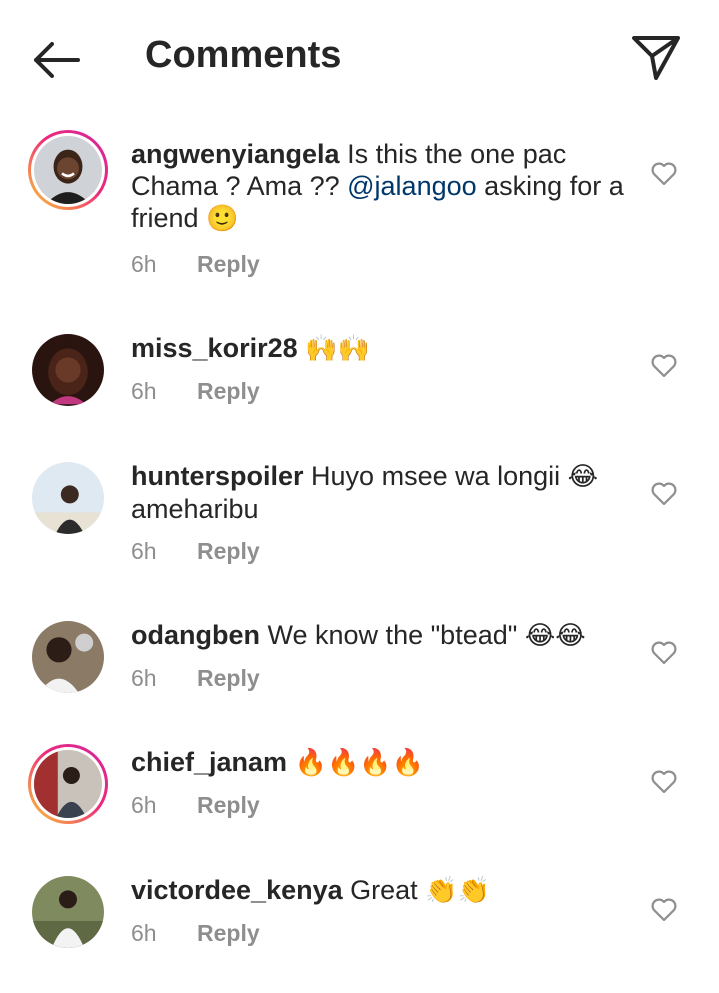  Describe the element at coordinates (412, 186) in the screenshot. I see `mention-link: @jalangoo` at that location.